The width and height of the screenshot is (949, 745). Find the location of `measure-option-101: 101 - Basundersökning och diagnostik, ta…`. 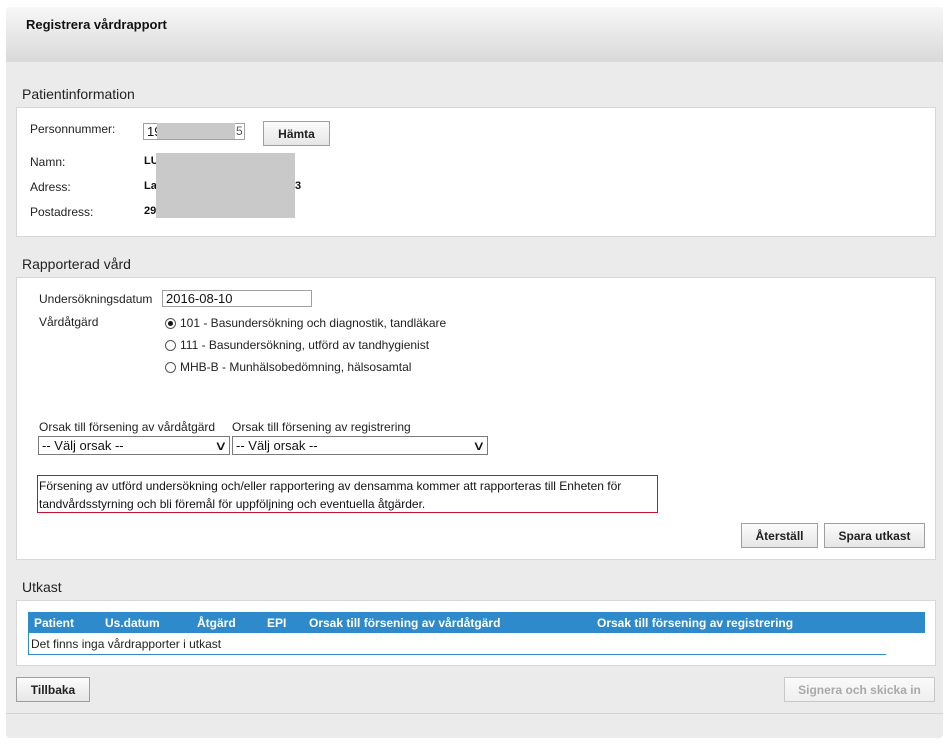

measure-option-101: 101 - Basundersökning och diagnostik, ta… is located at coordinates (305, 323).